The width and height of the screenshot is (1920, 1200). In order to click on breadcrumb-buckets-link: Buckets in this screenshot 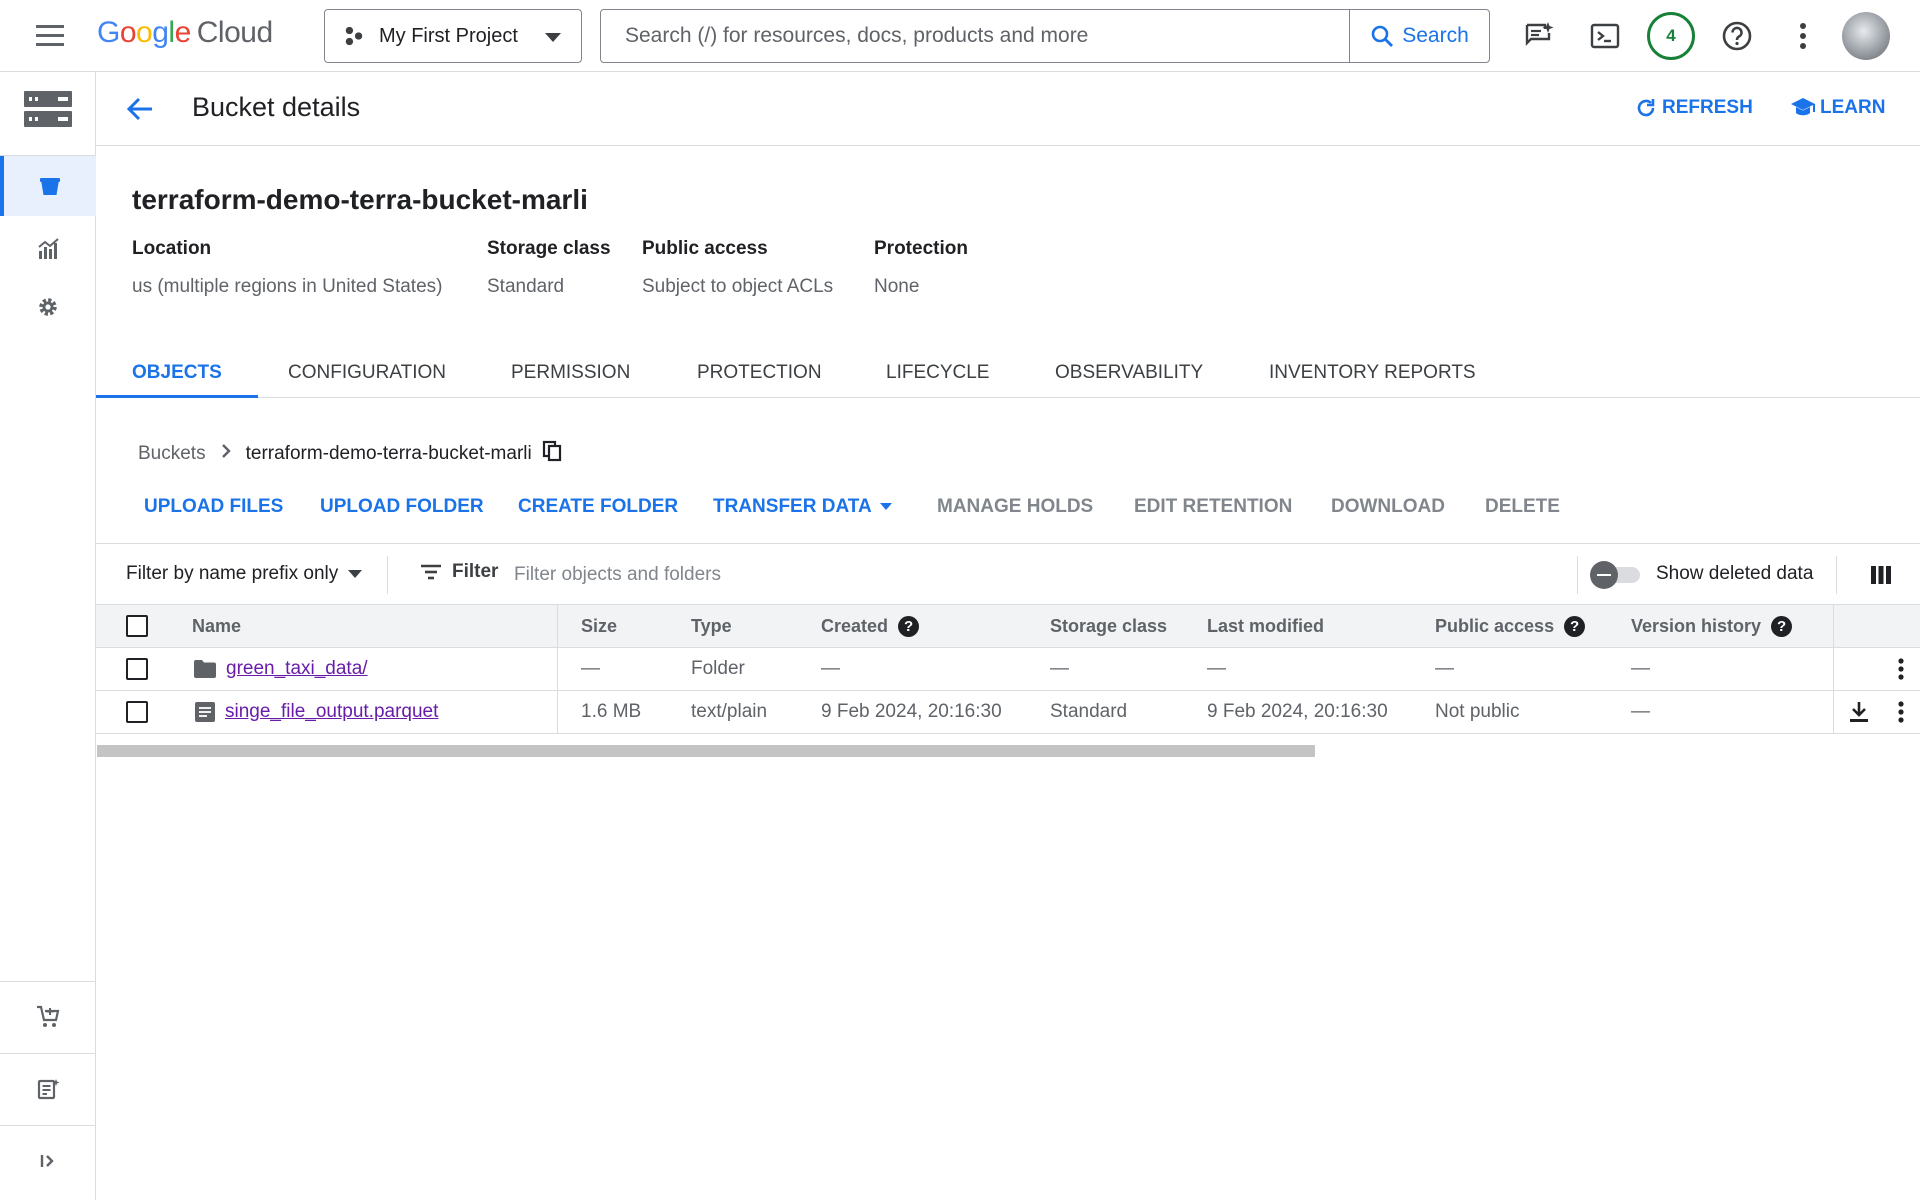, I will do `click(172, 454)`.